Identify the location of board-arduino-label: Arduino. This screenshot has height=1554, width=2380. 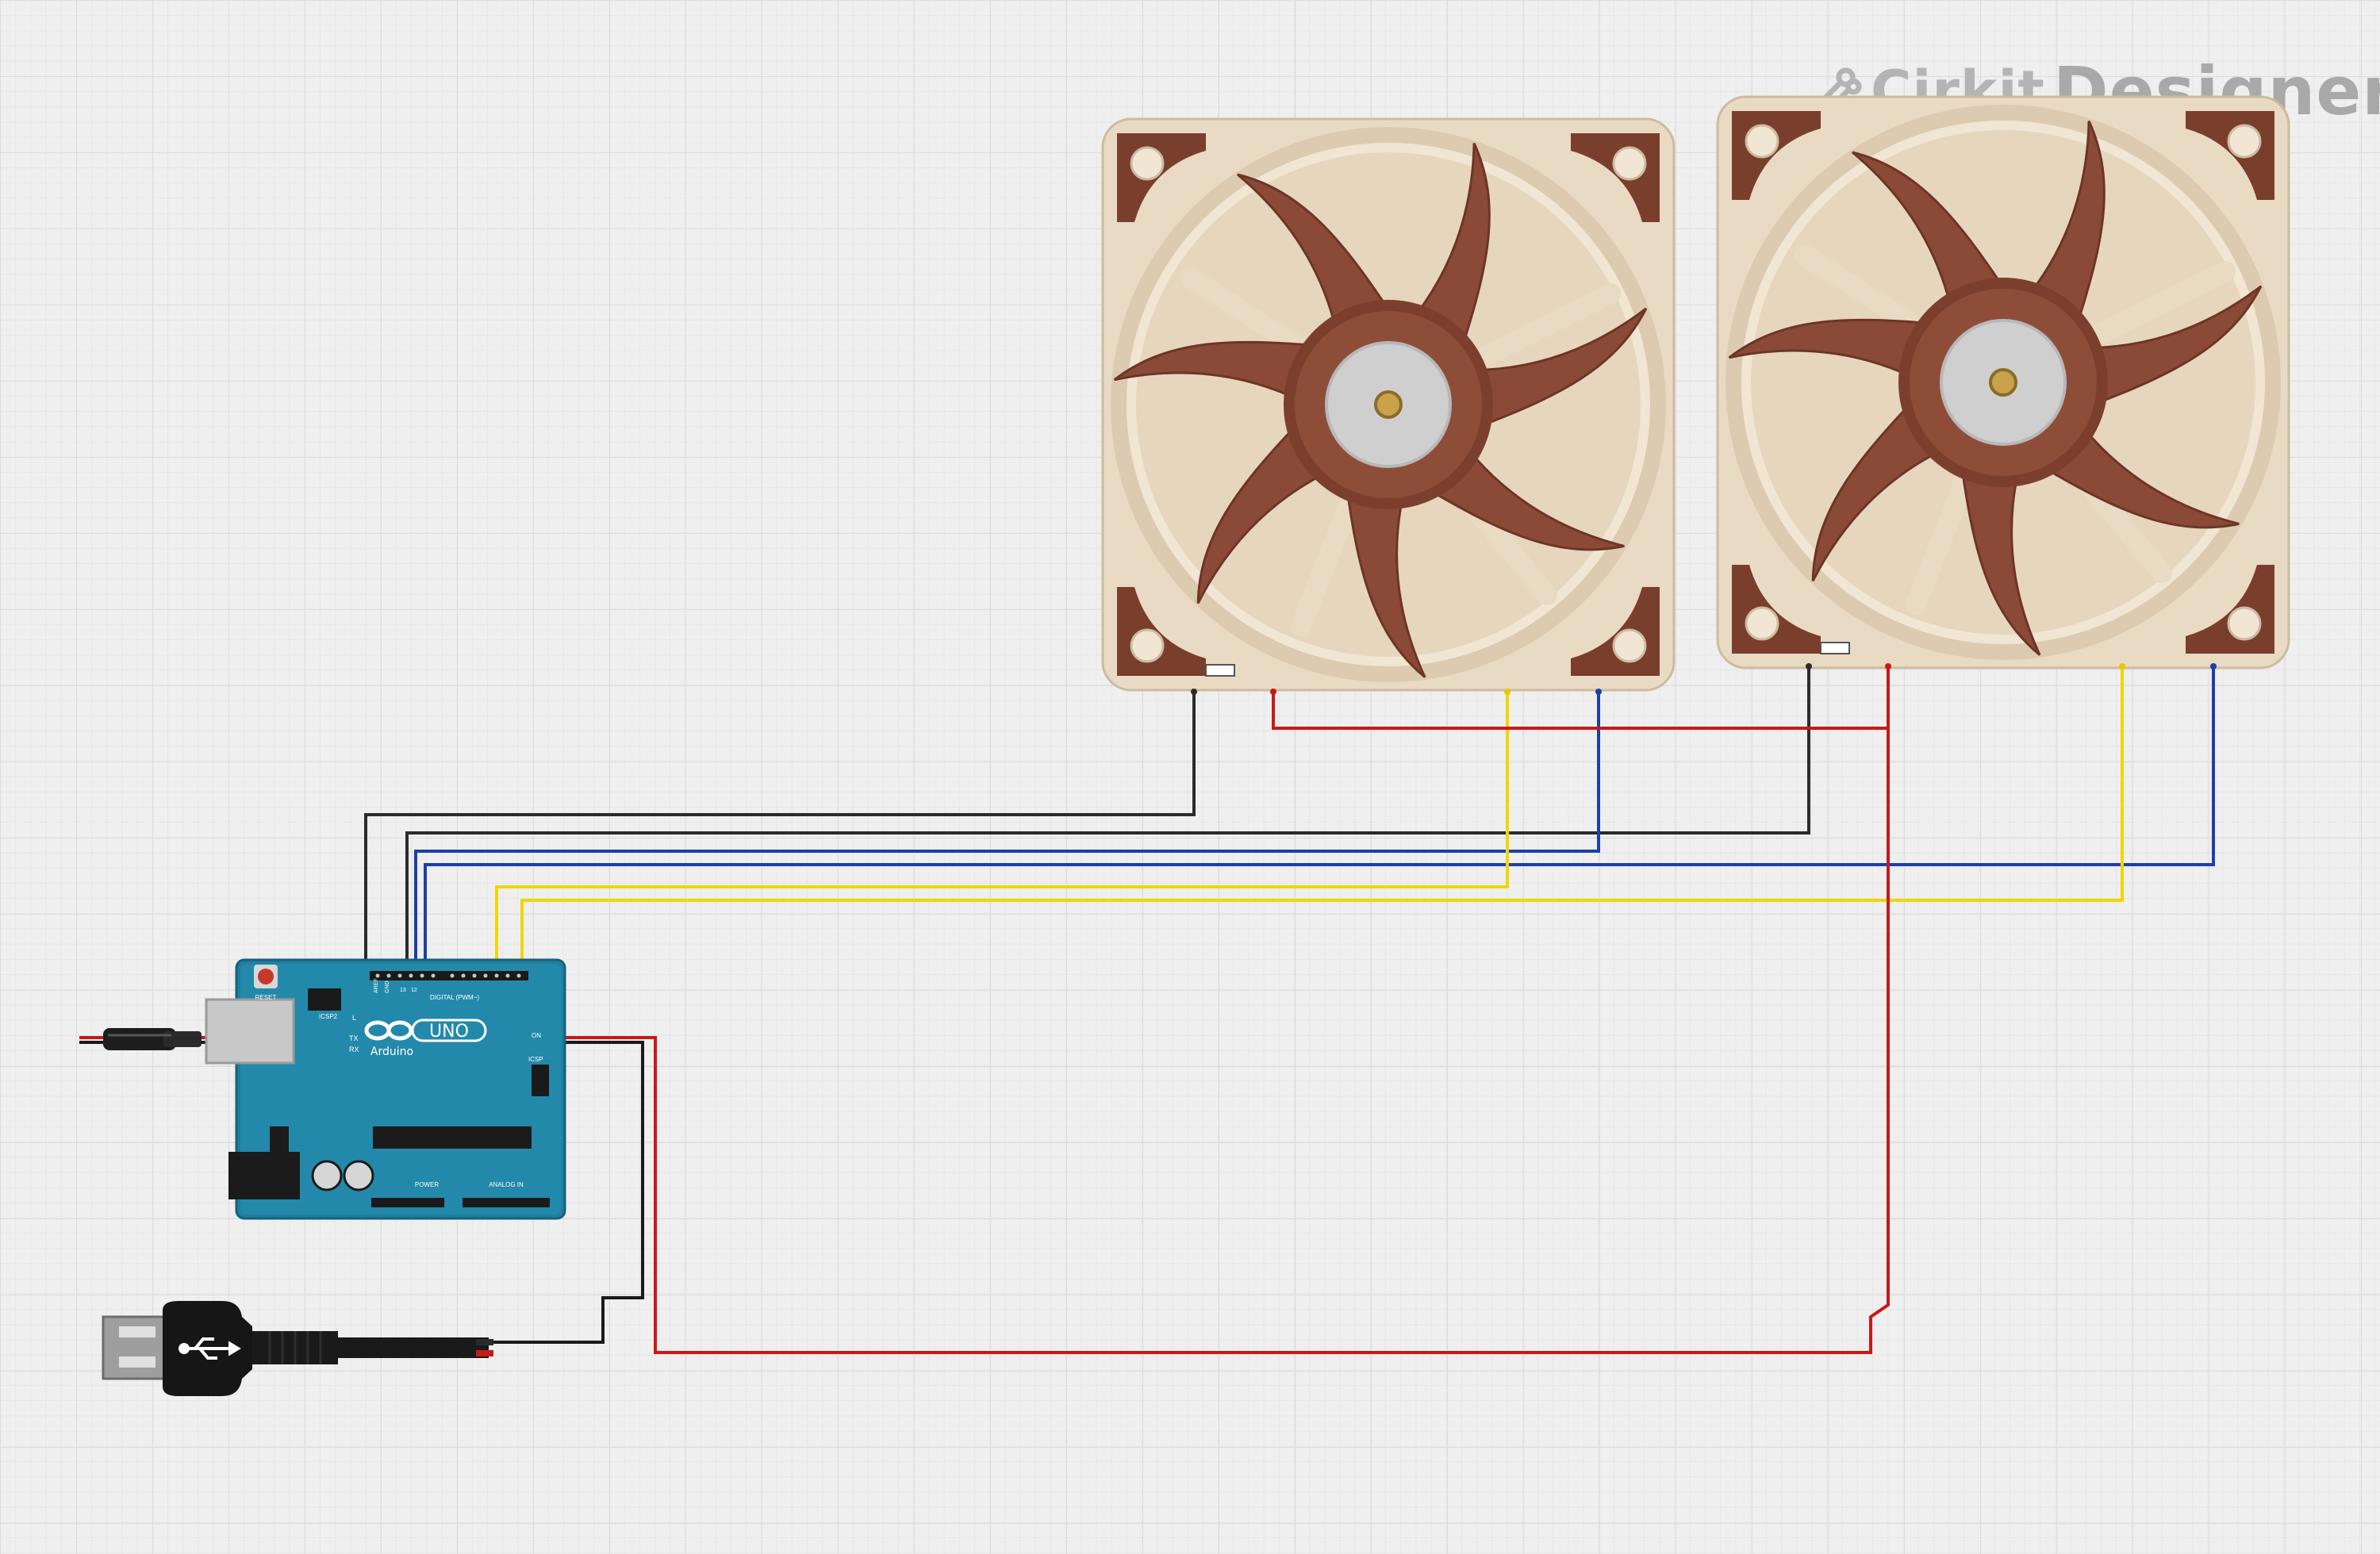
(391, 1052).